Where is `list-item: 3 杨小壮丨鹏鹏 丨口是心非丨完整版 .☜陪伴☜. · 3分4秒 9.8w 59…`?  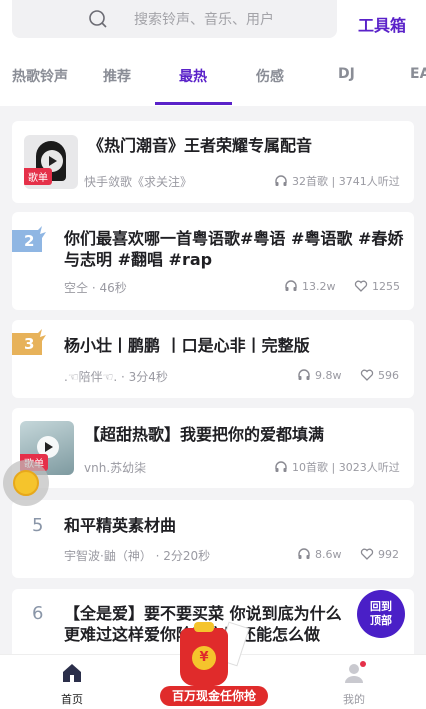
list-item: 3 杨小壮丨鹏鹏 丨口是心非丨完整版 .☜陪伴☜. · 3分4秒 9.8w 59… is located at coordinates (213, 359).